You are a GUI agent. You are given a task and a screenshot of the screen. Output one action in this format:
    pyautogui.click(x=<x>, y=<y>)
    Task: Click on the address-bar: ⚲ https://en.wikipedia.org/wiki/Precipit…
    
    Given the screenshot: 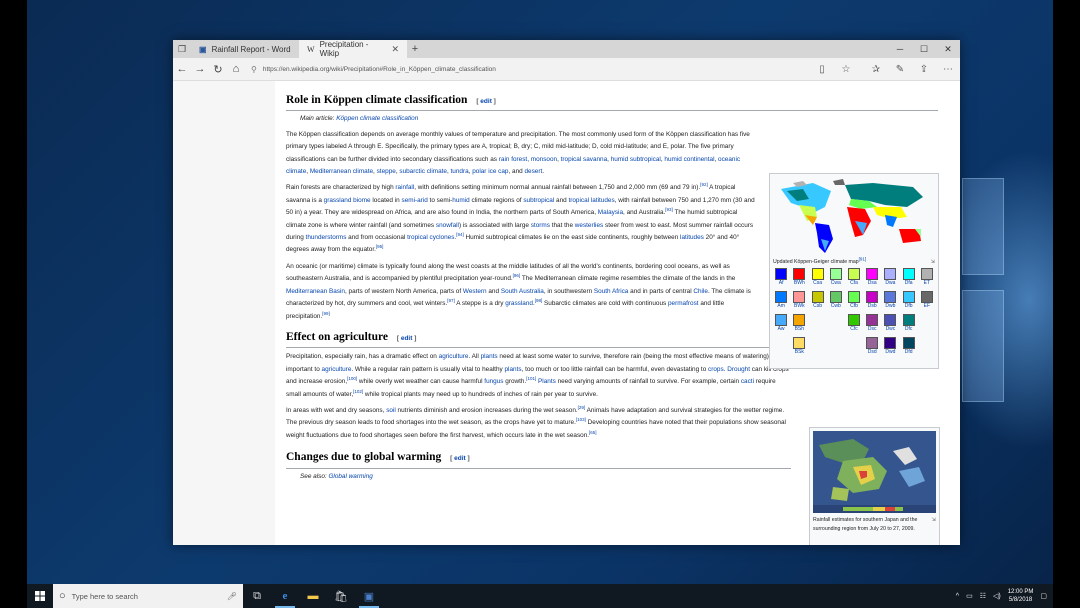 What is the action you would take?
    pyautogui.click(x=528, y=69)
    